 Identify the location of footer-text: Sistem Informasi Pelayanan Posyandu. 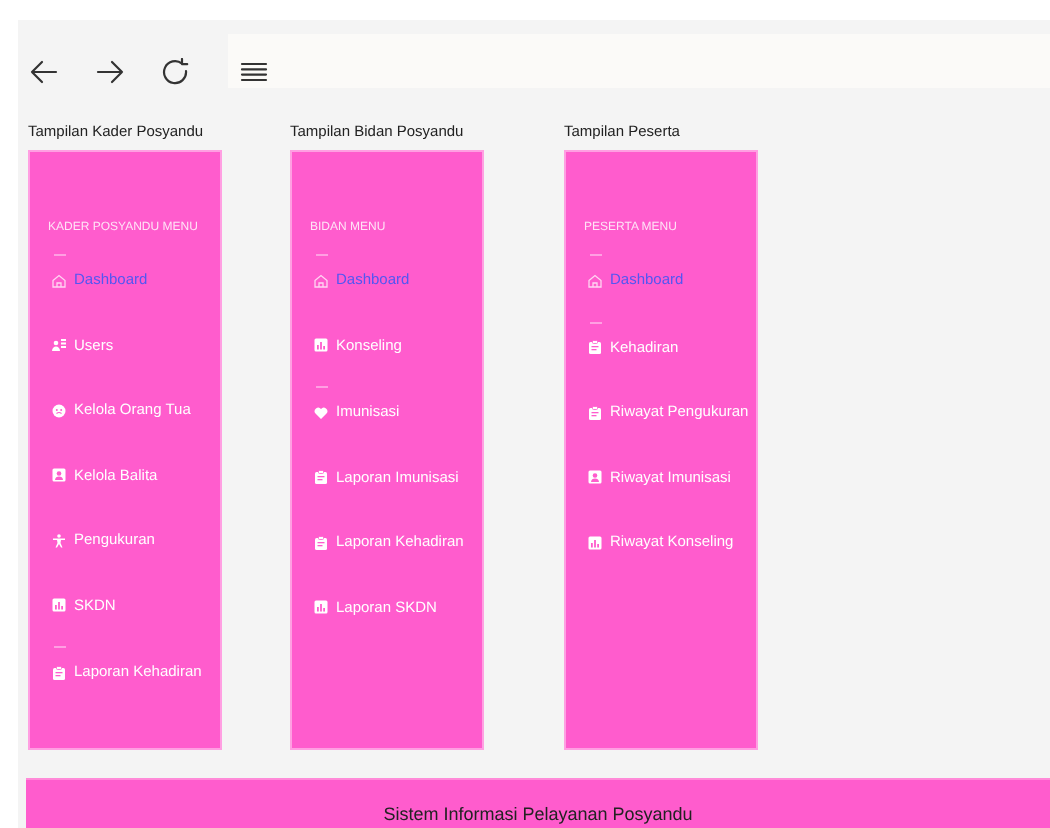
(538, 815).